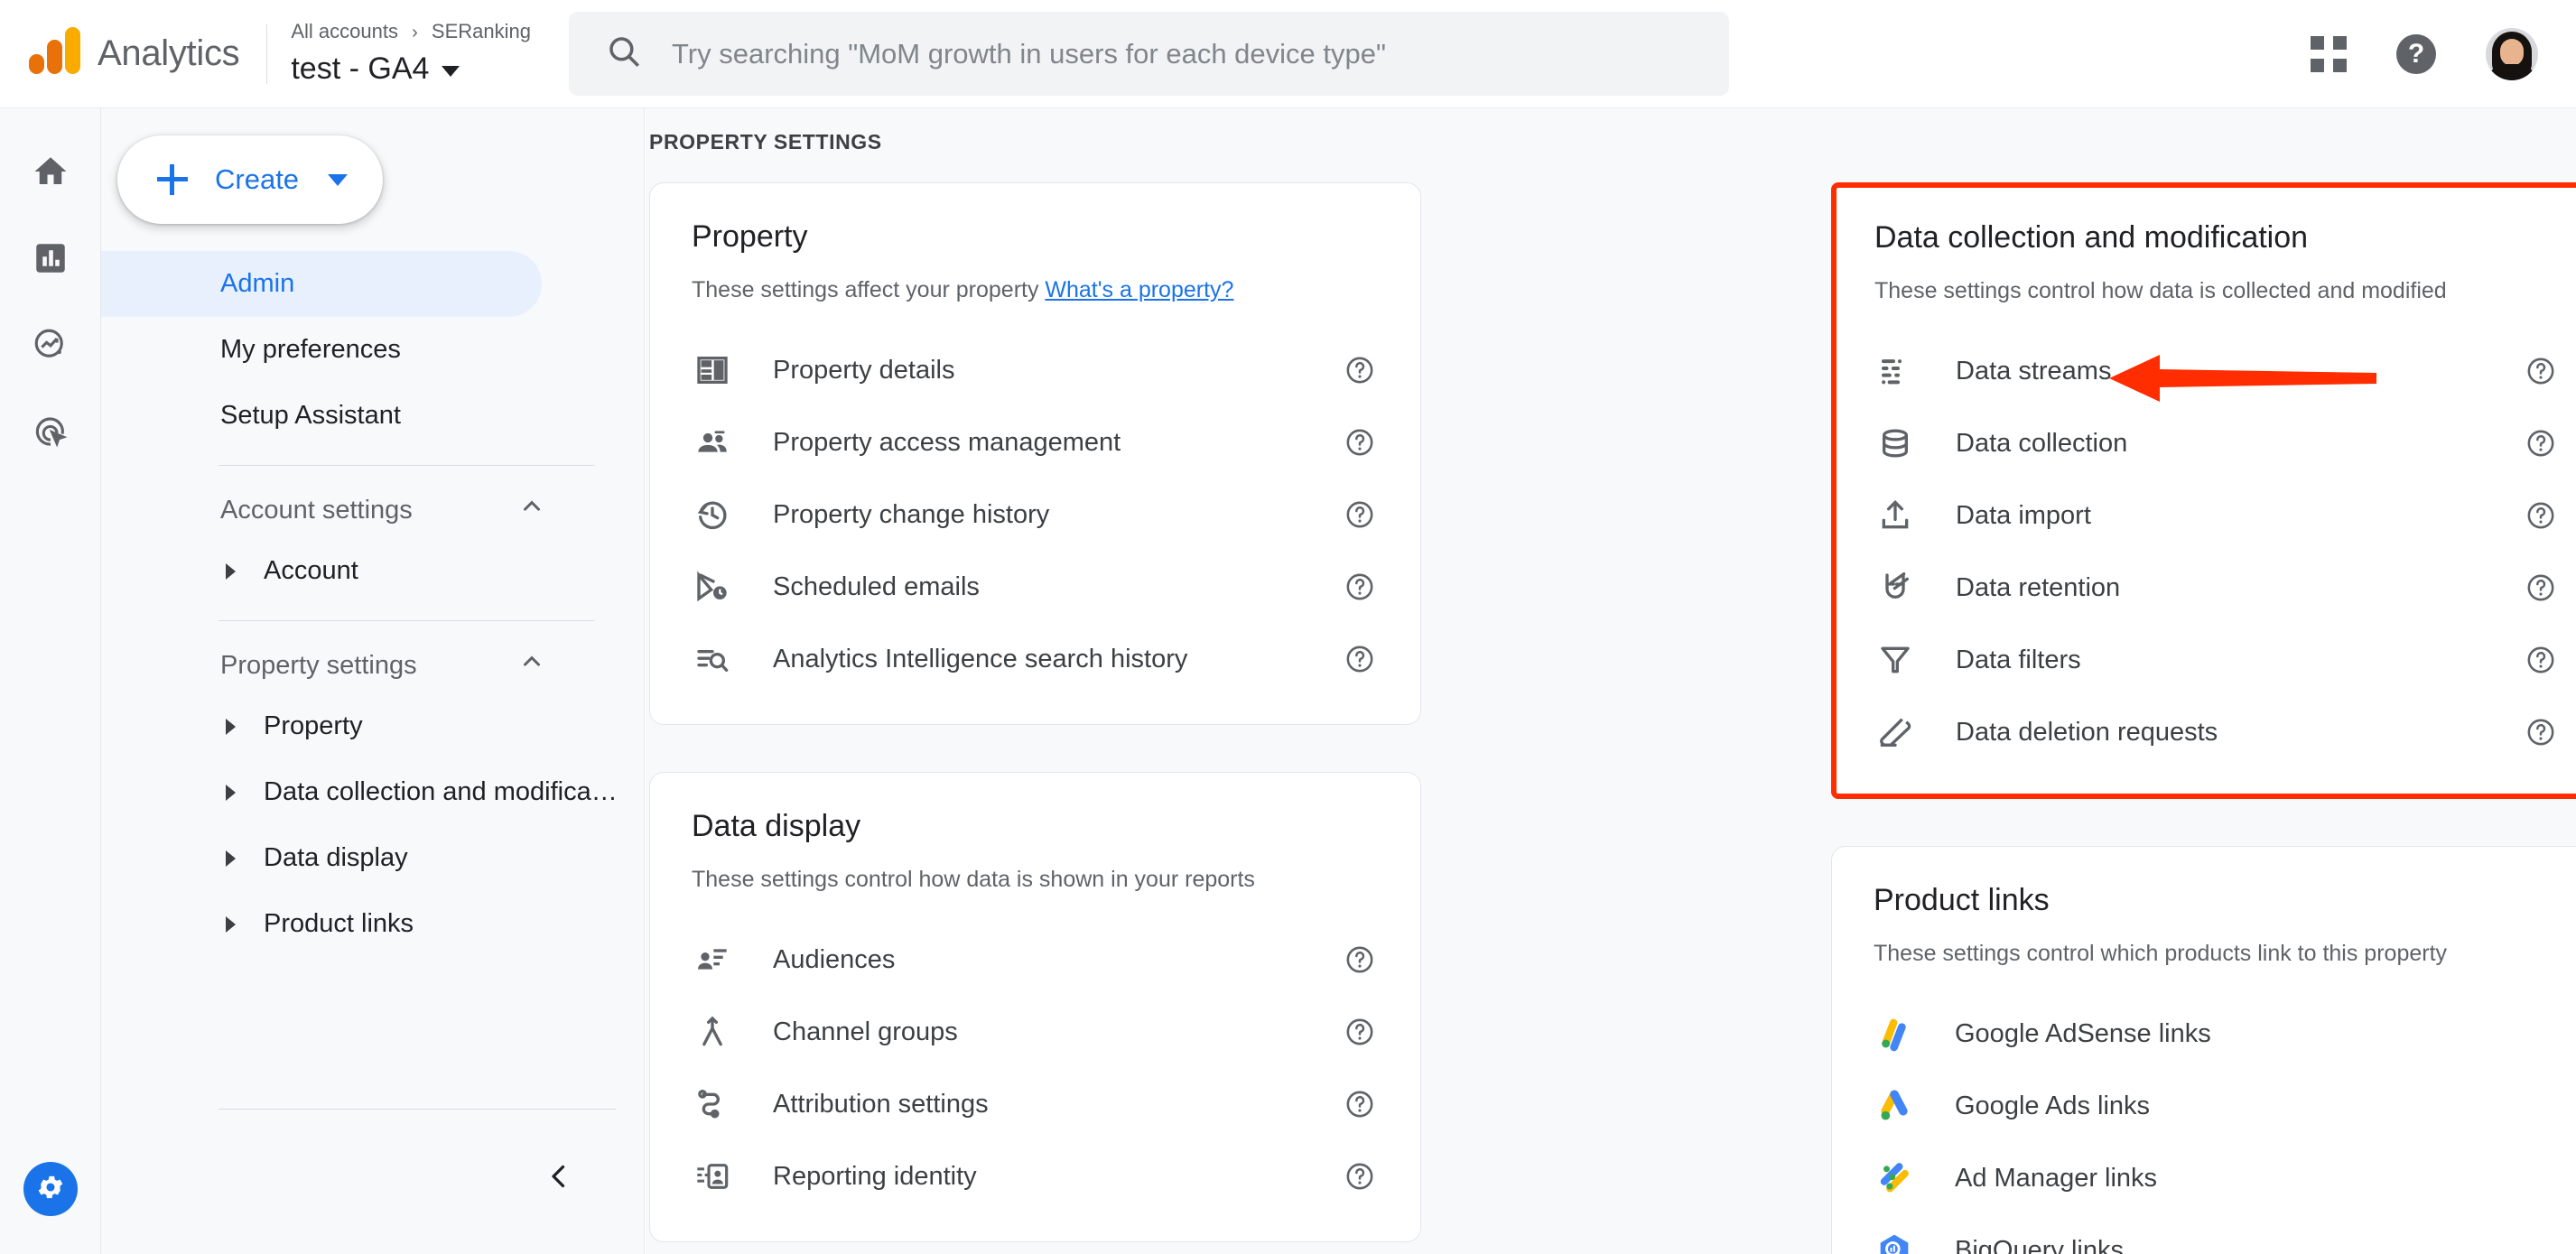 The height and width of the screenshot is (1254, 2576). Describe the element at coordinates (2217, 660) in the screenshot. I see `row-data-filters: Data filters` at that location.